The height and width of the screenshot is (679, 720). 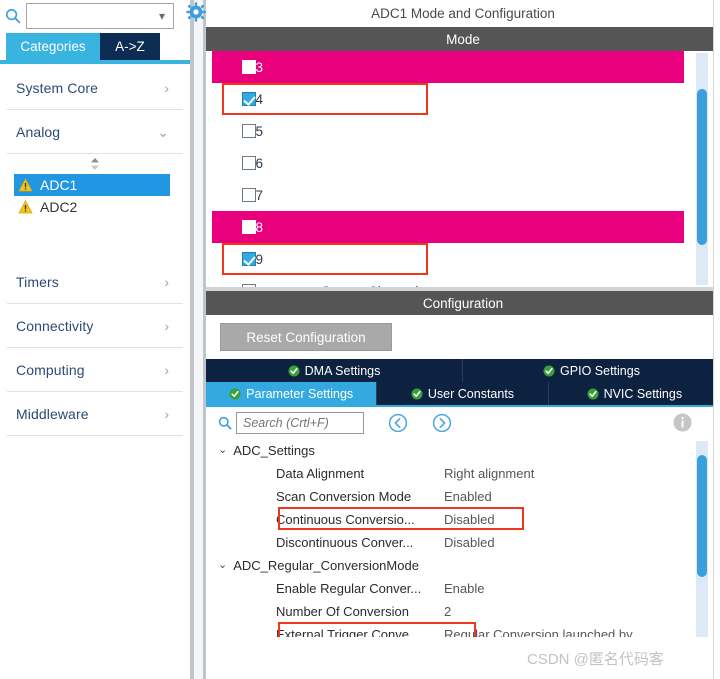 What do you see at coordinates (162, 16) in the screenshot?
I see `chevron-down-icon: ▾` at bounding box center [162, 16].